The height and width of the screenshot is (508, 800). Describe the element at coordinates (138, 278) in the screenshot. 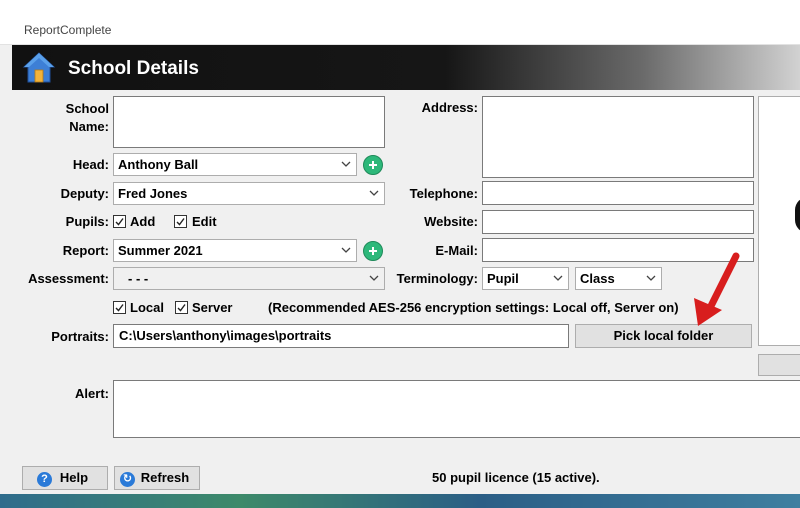

I see `assessment-select-value: - - -` at that location.